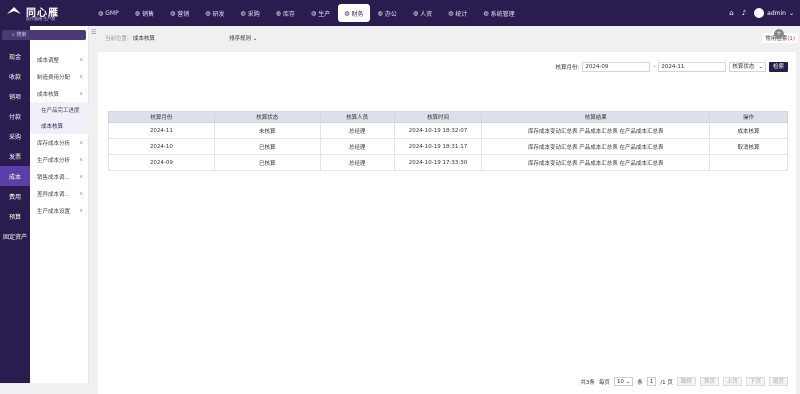 The image size is (800, 394). I want to click on nav-item-3: ◍ 研发, so click(214, 13).